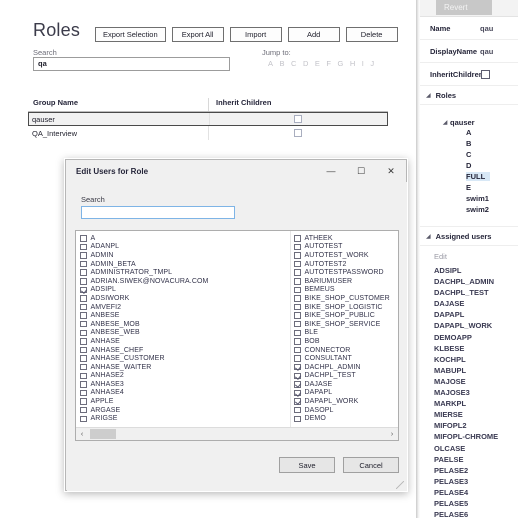 The height and width of the screenshot is (518, 518). What do you see at coordinates (156, 272) in the screenshot?
I see `user-checkbox-item: ADMINISTRATOR_TMPL` at bounding box center [156, 272].